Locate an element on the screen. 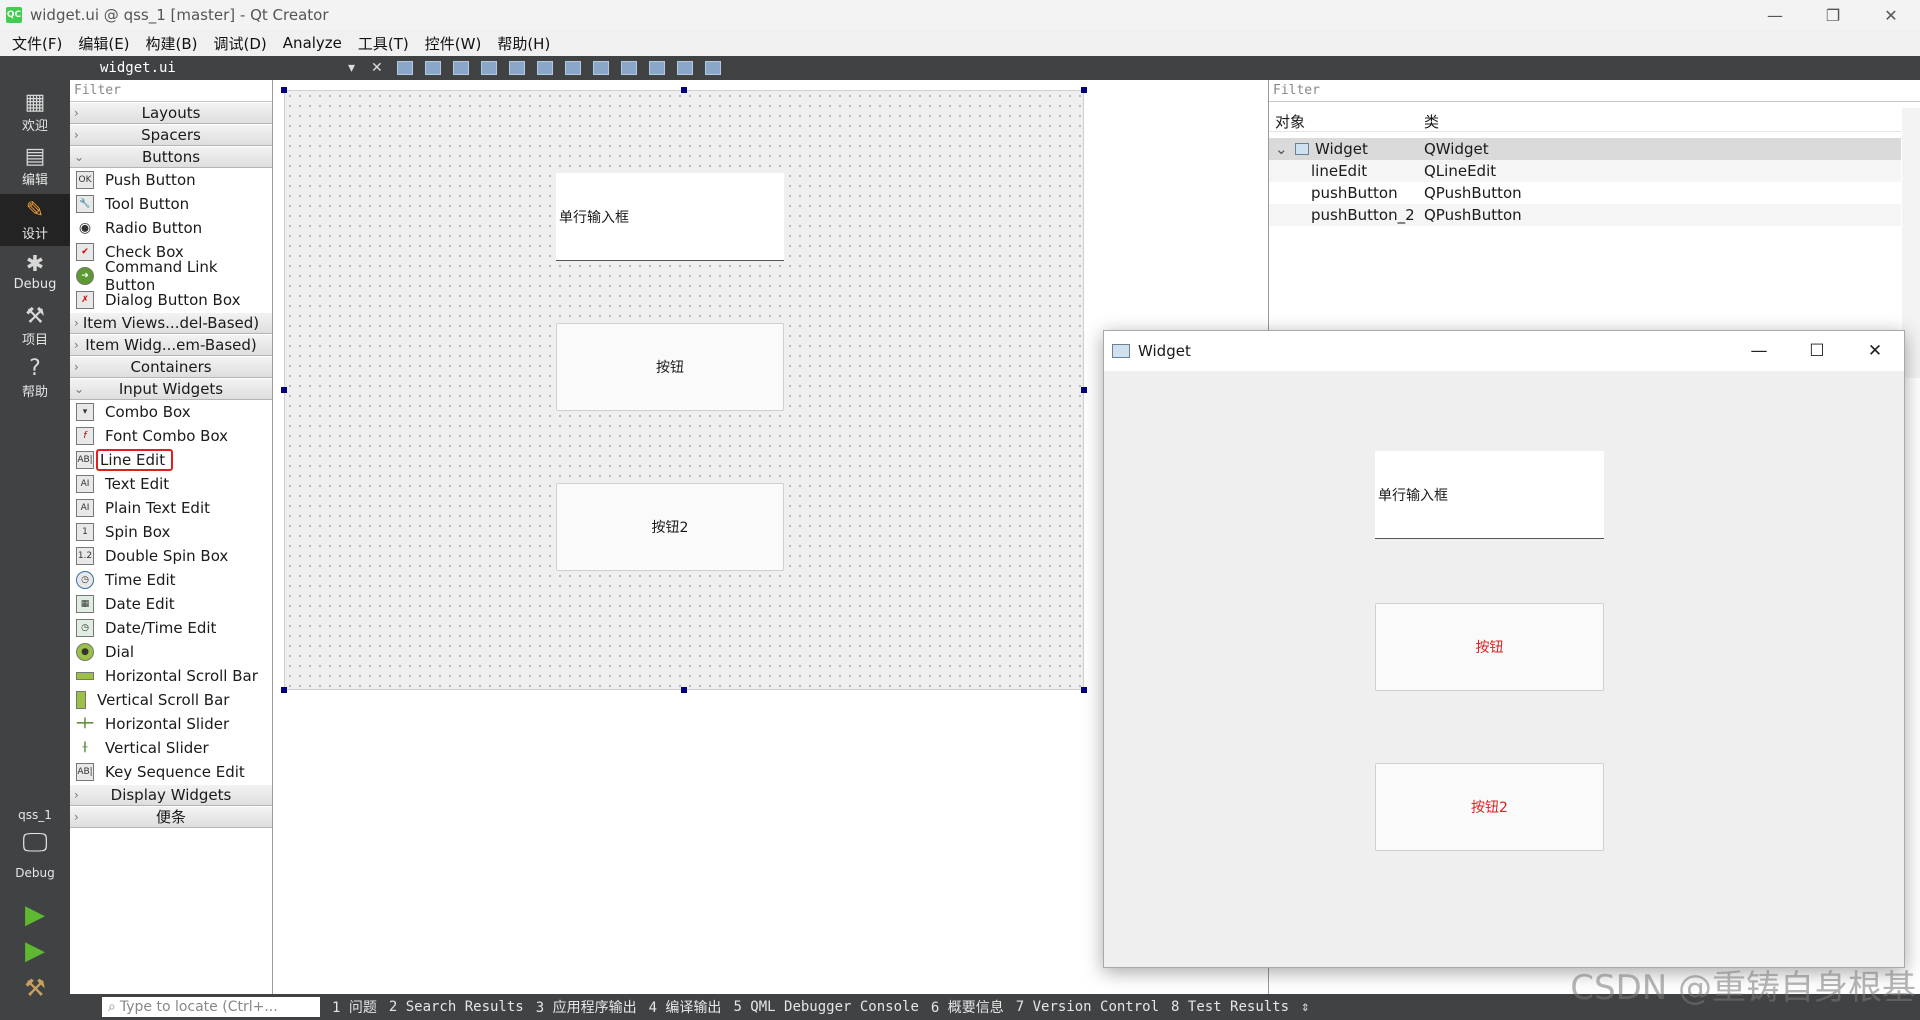 The width and height of the screenshot is (1920, 1020). mode-edit: ▤ 编辑 is located at coordinates (35, 166).